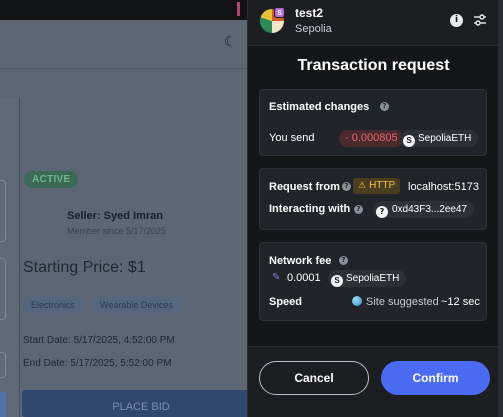 The height and width of the screenshot is (417, 503). What do you see at coordinates (279, 12) in the screenshot?
I see `network-badge: S` at bounding box center [279, 12].